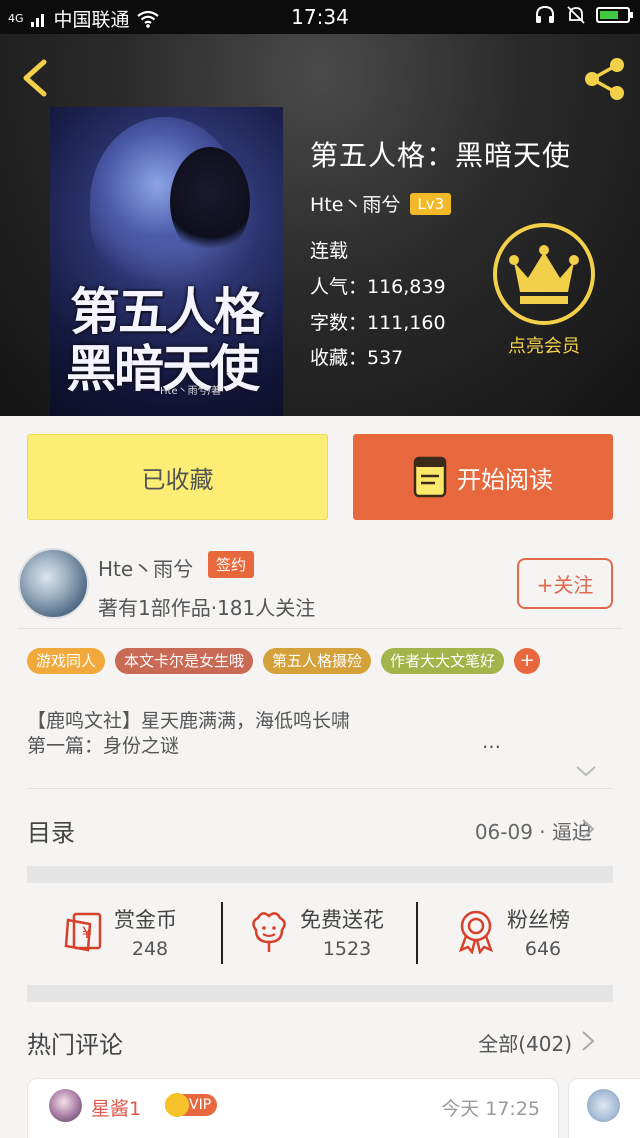 Image resolution: width=640 pixels, height=1138 pixels. What do you see at coordinates (565, 583) in the screenshot?
I see `follow-button: +关注` at bounding box center [565, 583].